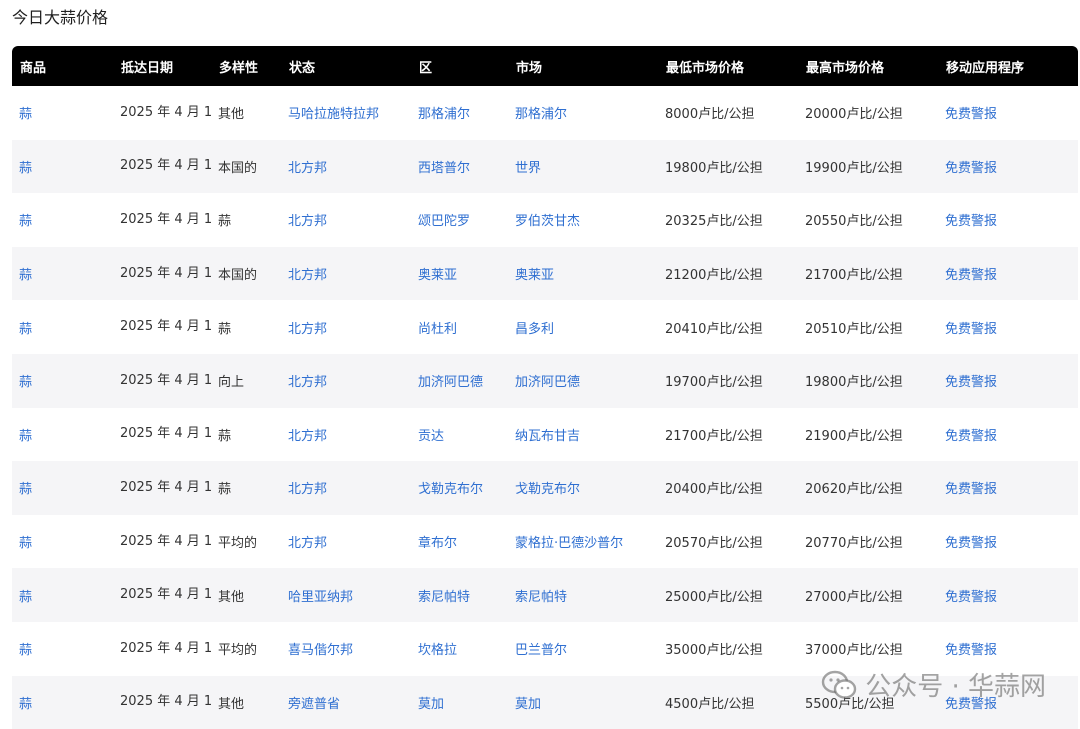 The image size is (1080, 729). I want to click on table-cell: 19900卢比/公担, so click(868, 167).